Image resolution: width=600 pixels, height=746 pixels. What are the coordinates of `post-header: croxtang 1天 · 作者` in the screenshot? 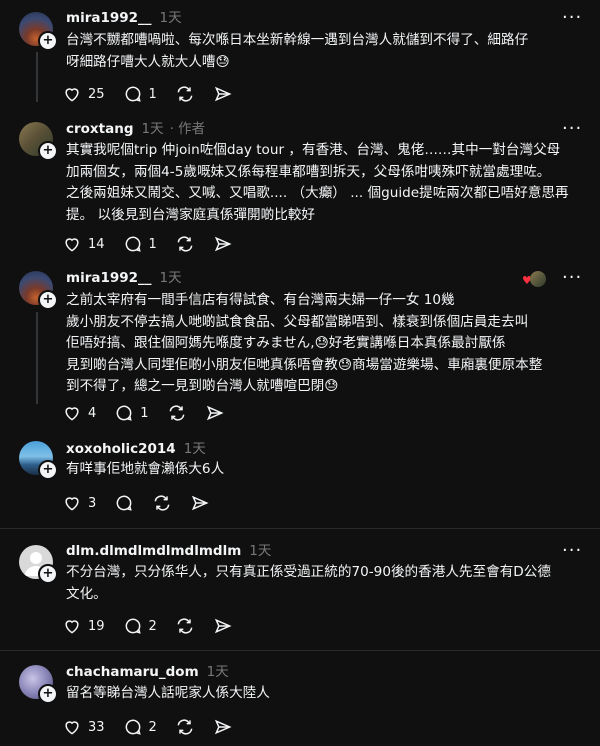 It's located at (135, 129).